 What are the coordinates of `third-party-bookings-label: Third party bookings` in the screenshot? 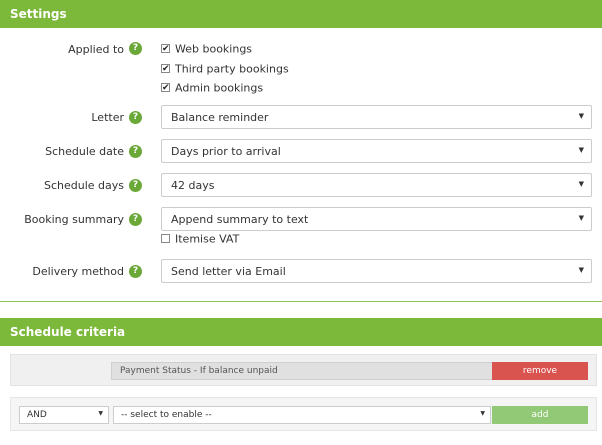 It's located at (232, 69).